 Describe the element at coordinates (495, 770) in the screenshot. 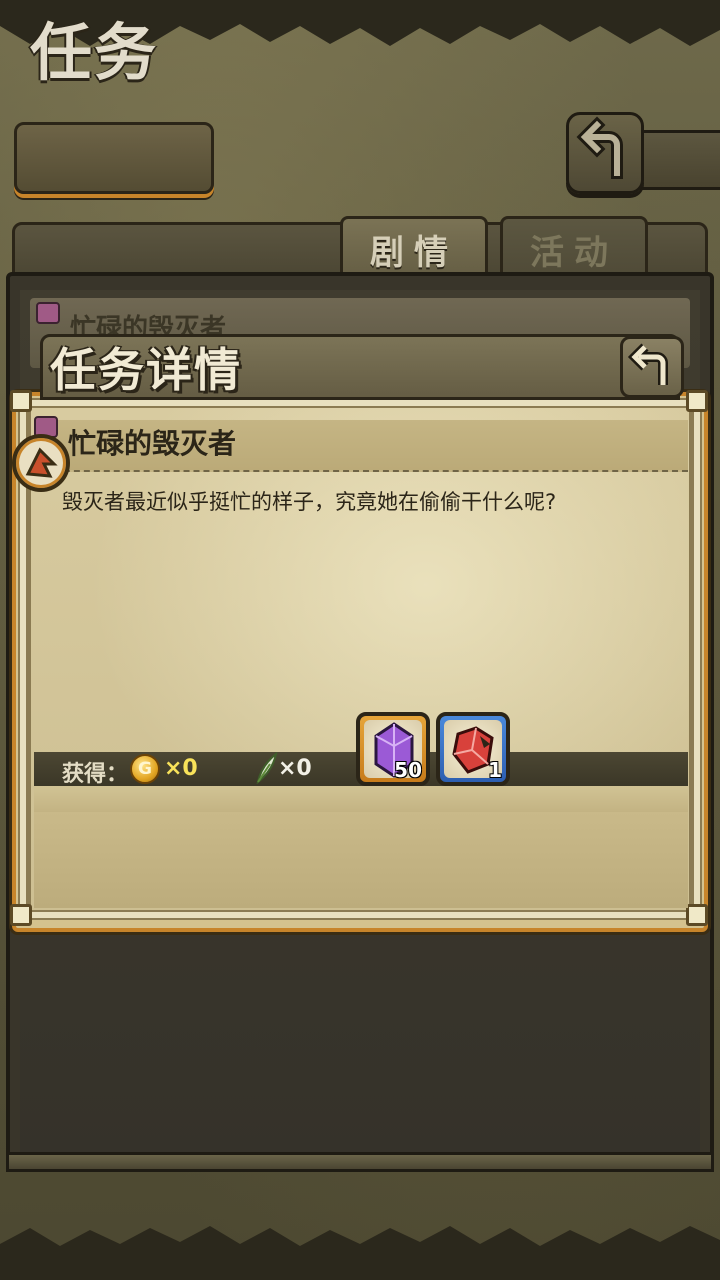

I see `item-count: 1` at that location.